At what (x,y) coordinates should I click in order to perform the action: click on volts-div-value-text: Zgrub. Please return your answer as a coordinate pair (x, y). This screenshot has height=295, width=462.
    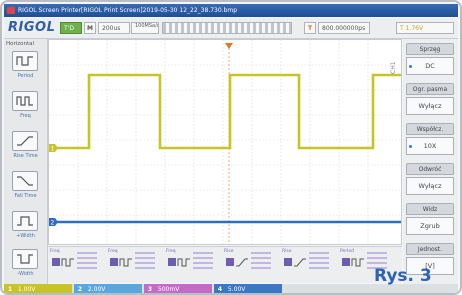
    Looking at the image, I should click on (430, 226).